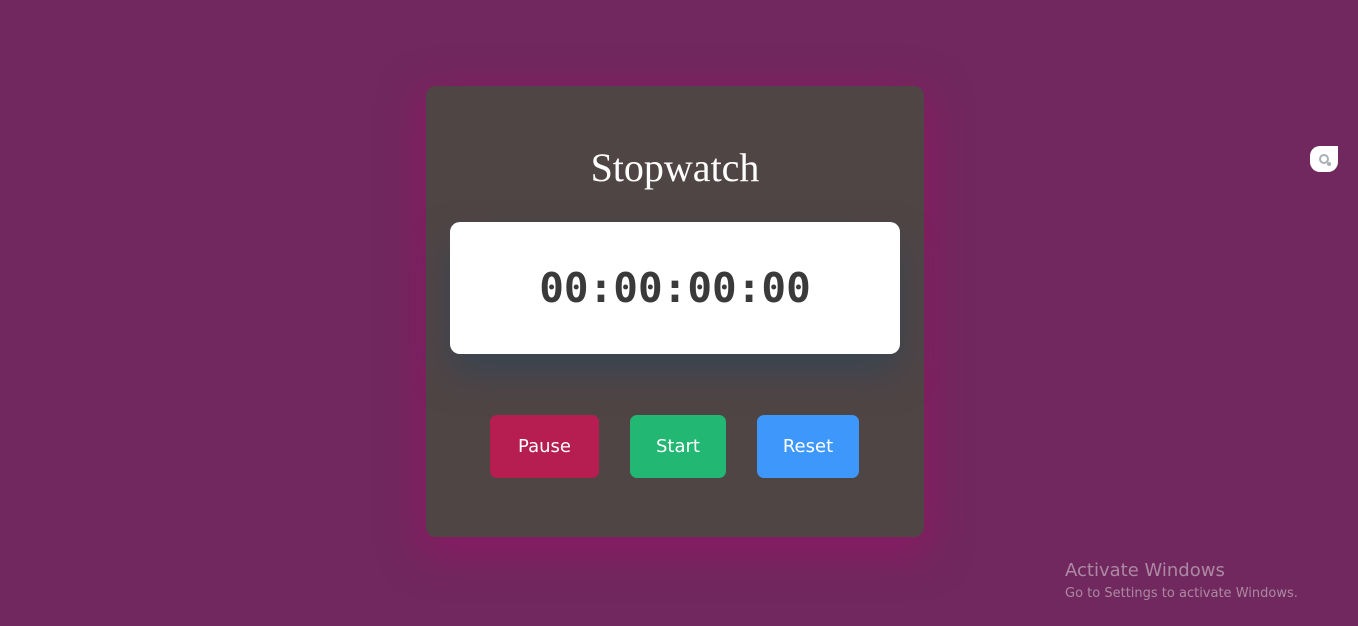  I want to click on search-bubble-icon, so click(1324, 159).